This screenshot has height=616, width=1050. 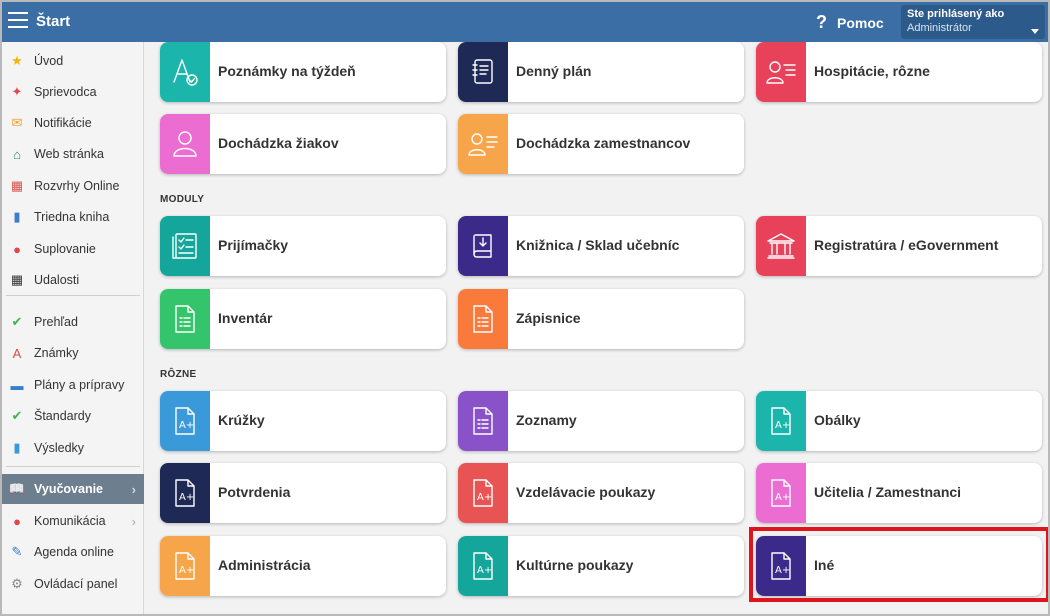 What do you see at coordinates (264, 565) in the screenshot?
I see `tile-label: Administrácia` at bounding box center [264, 565].